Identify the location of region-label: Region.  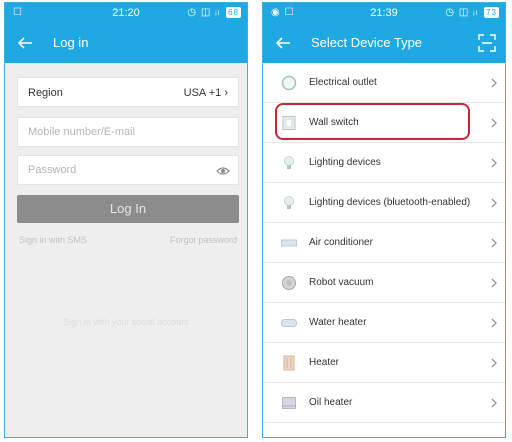
(45, 93).